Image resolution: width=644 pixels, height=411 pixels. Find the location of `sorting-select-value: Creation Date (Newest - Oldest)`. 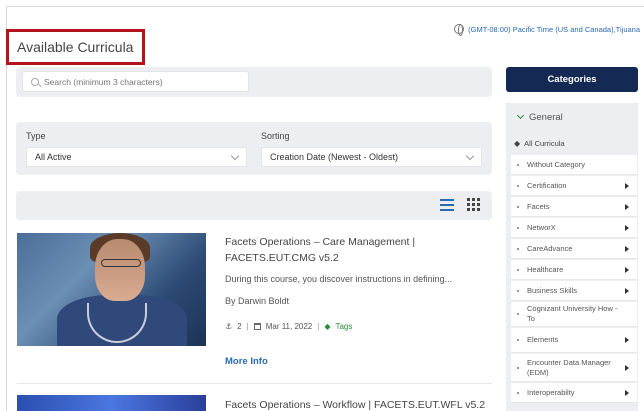

sorting-select-value: Creation Date (Newest - Oldest) is located at coordinates (334, 157).